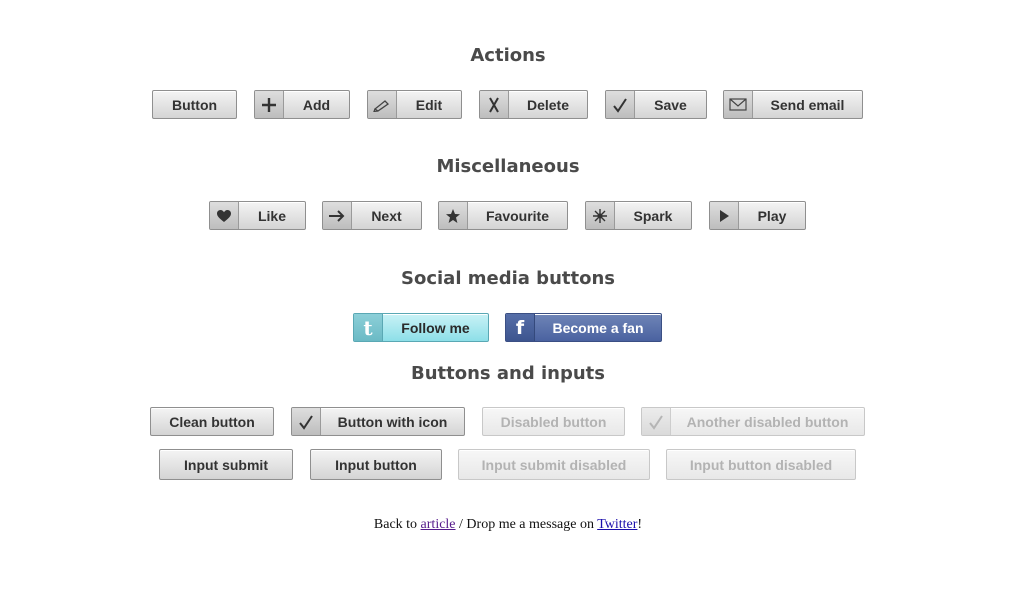 The image size is (1024, 611). I want to click on play-button: Play, so click(757, 215).